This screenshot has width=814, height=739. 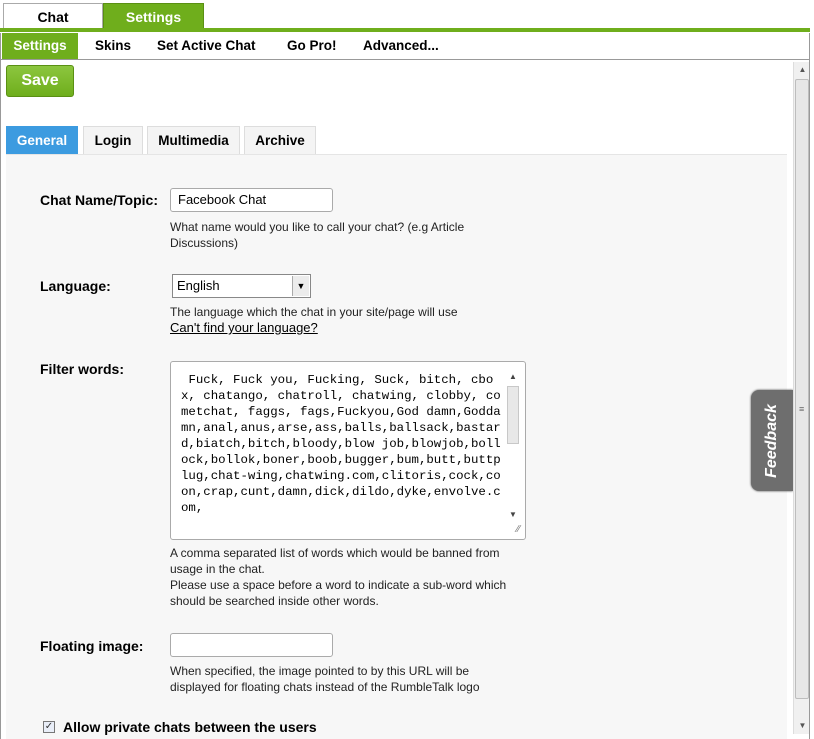 What do you see at coordinates (802, 389) in the screenshot?
I see `scroll-thumb: ≡` at bounding box center [802, 389].